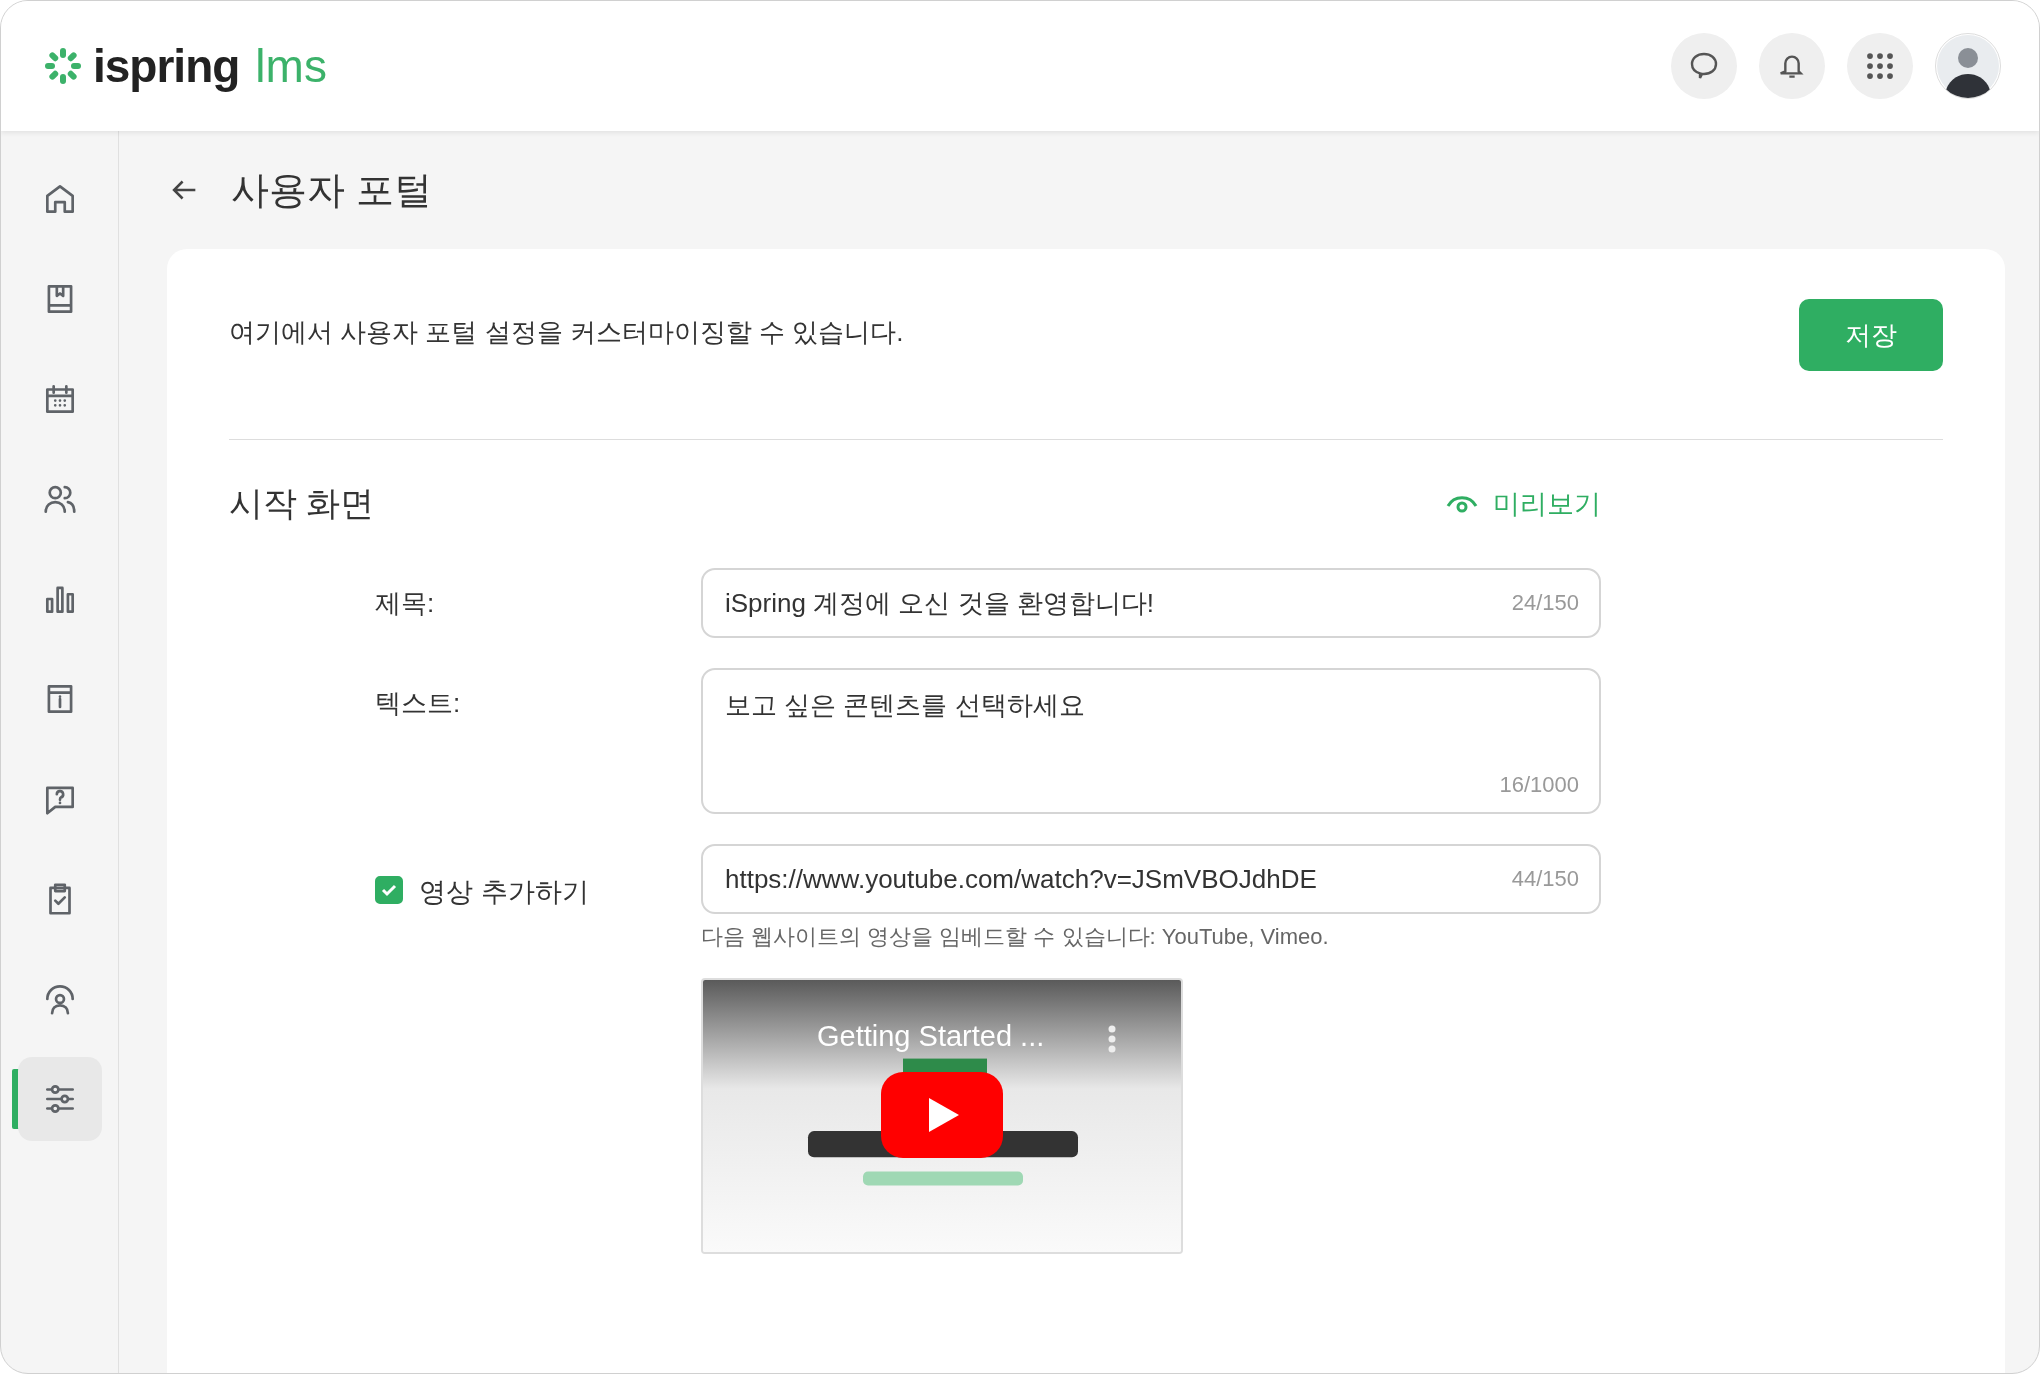  What do you see at coordinates (1021, 879) in the screenshot?
I see `field-value: https://www.youtube.com/watch?v=JSmVBOJdhDE` at bounding box center [1021, 879].